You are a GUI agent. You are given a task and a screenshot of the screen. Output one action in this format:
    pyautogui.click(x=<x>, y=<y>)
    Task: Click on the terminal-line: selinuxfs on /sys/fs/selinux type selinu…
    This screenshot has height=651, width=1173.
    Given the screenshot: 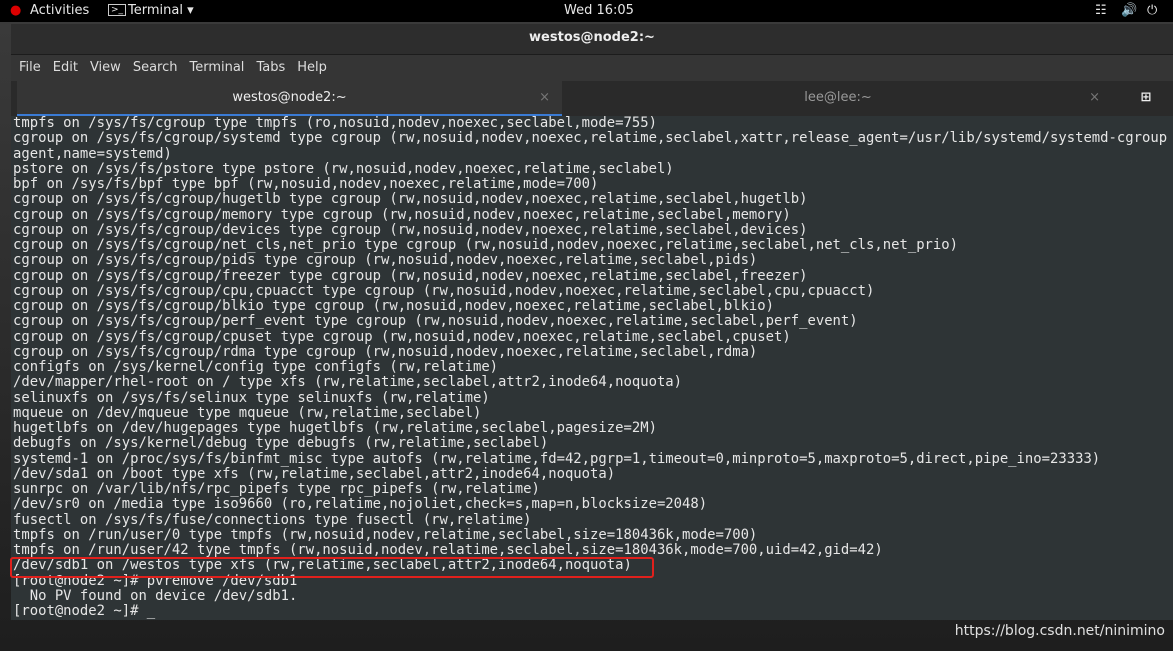 What is the action you would take?
    pyautogui.click(x=251, y=397)
    